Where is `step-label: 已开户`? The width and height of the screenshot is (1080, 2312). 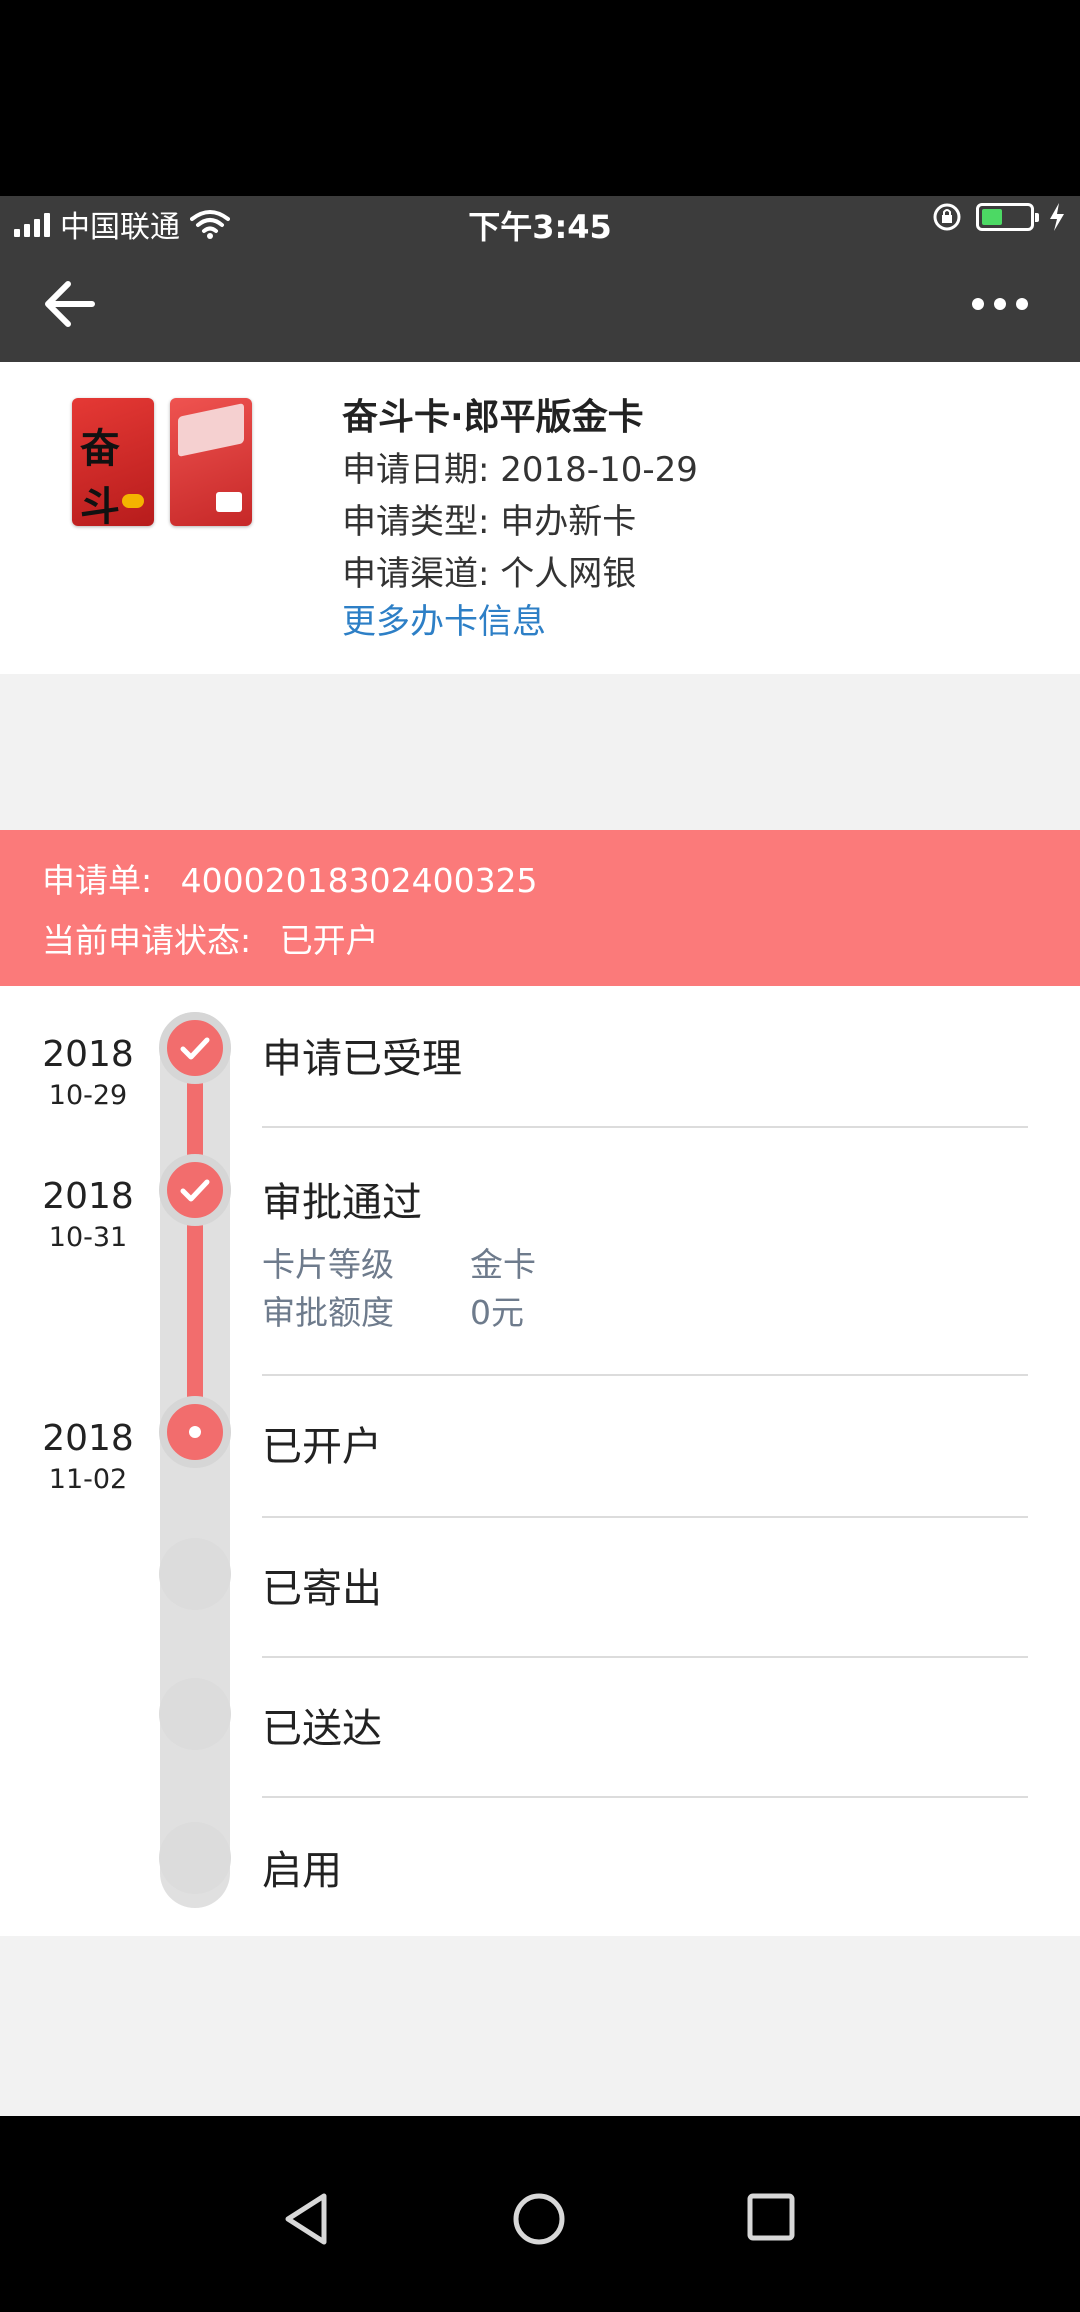
step-label: 已开户 is located at coordinates (322, 1447).